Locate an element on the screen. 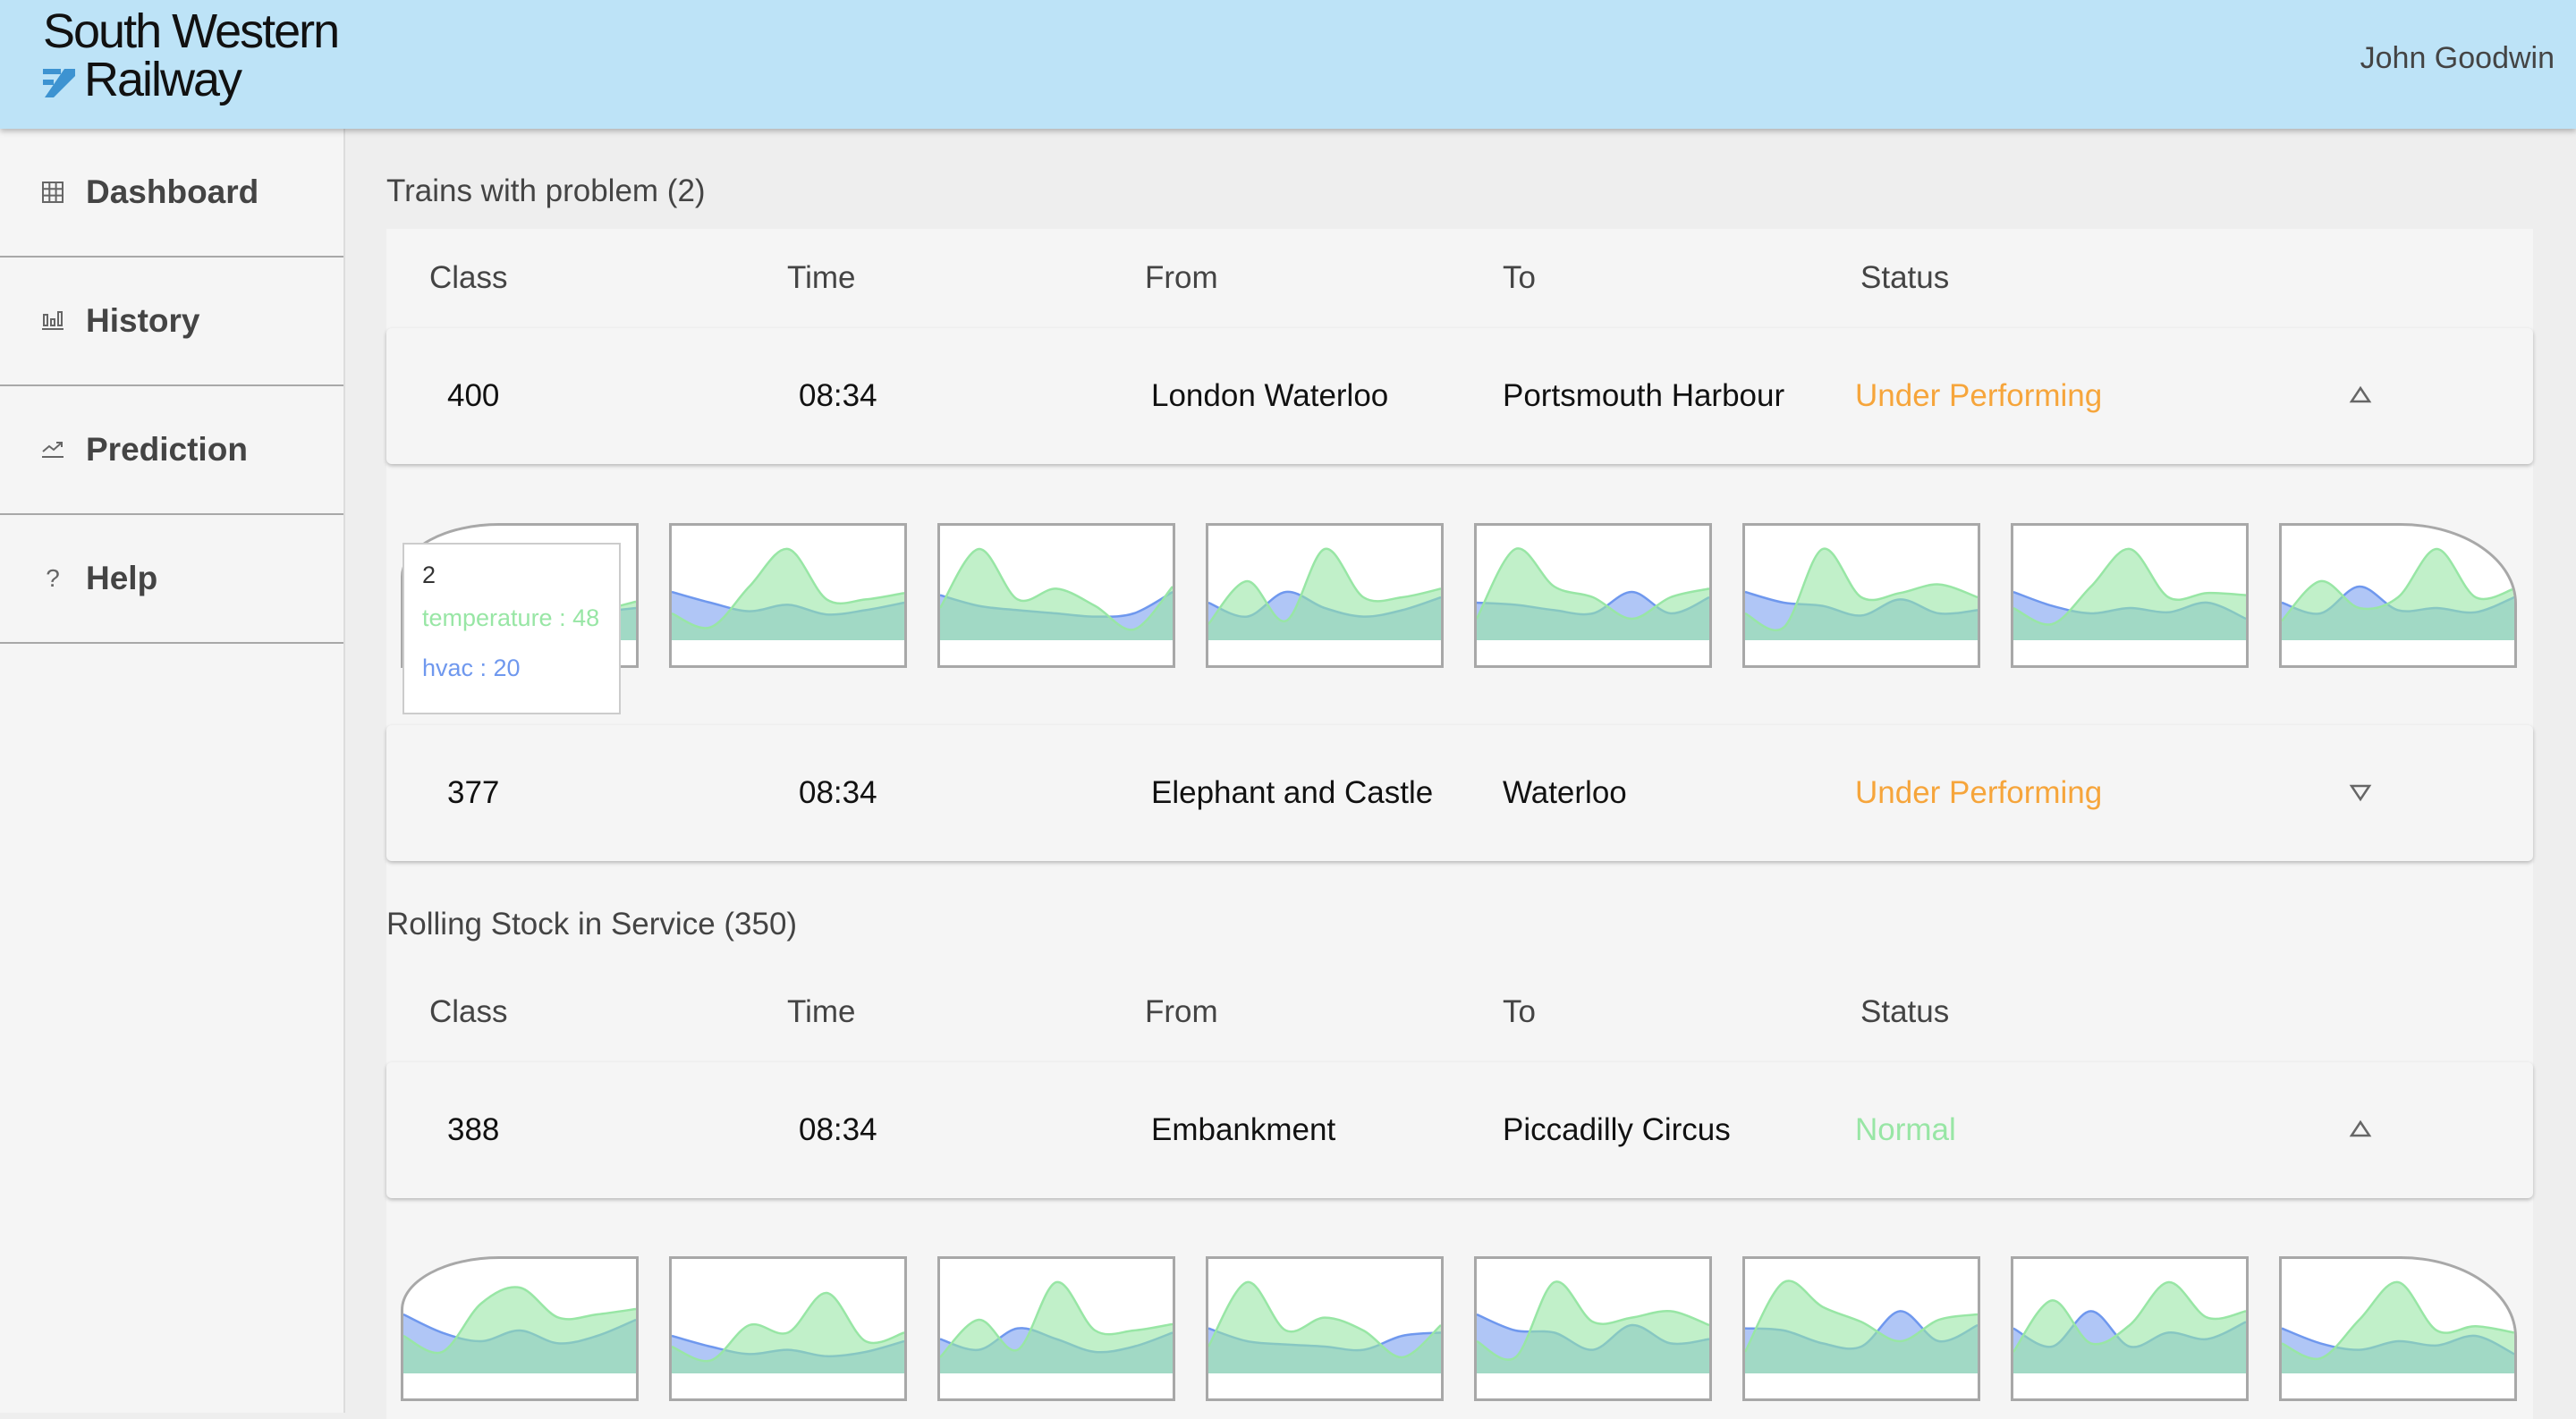  grid-icon is located at coordinates (52, 192).